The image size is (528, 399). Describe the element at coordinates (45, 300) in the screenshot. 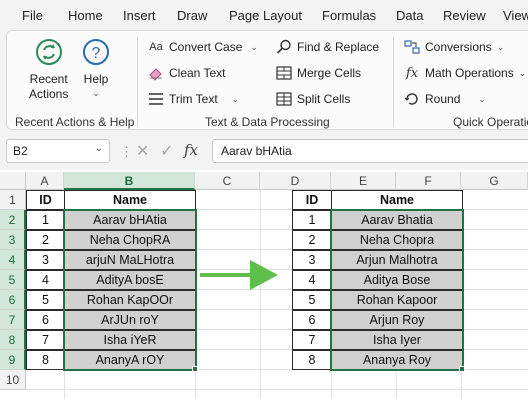

I see `left-table-id-cell: 5` at that location.